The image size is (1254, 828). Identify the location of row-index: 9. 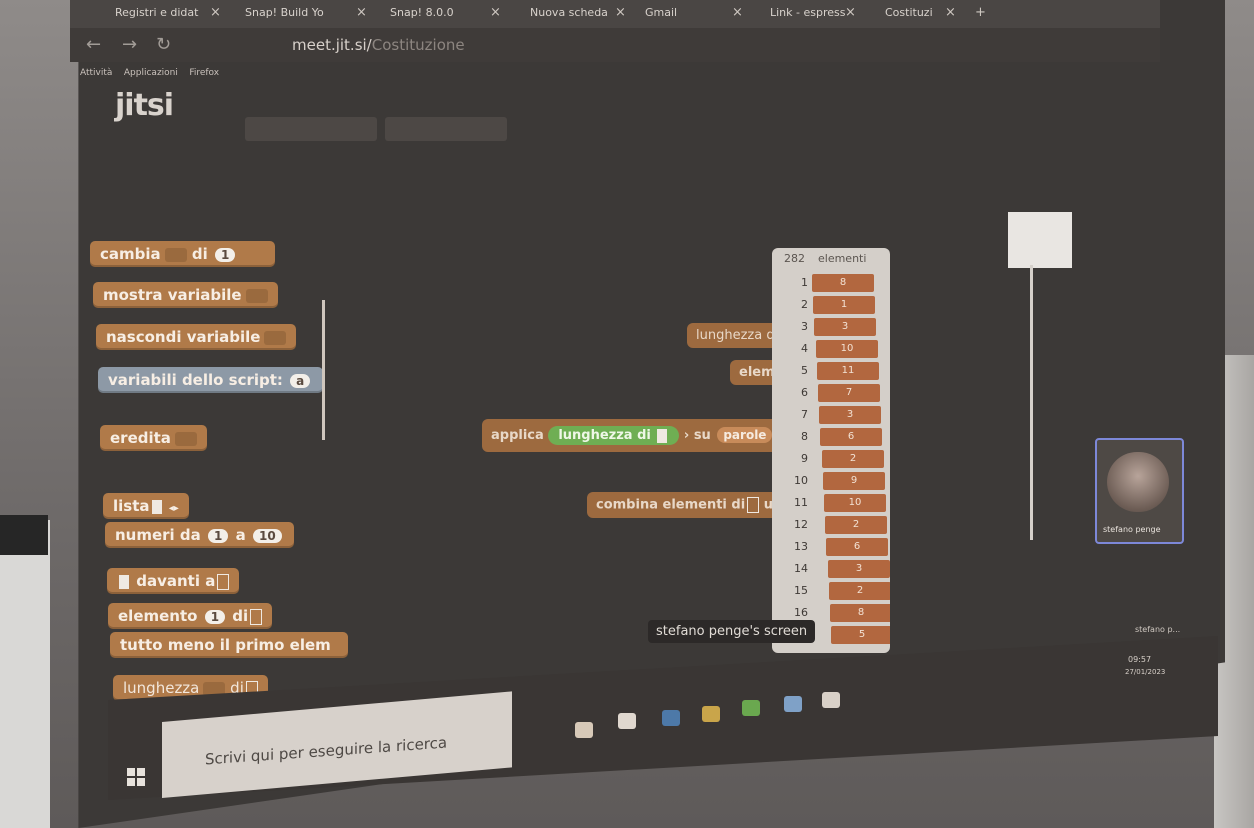
(804, 458).